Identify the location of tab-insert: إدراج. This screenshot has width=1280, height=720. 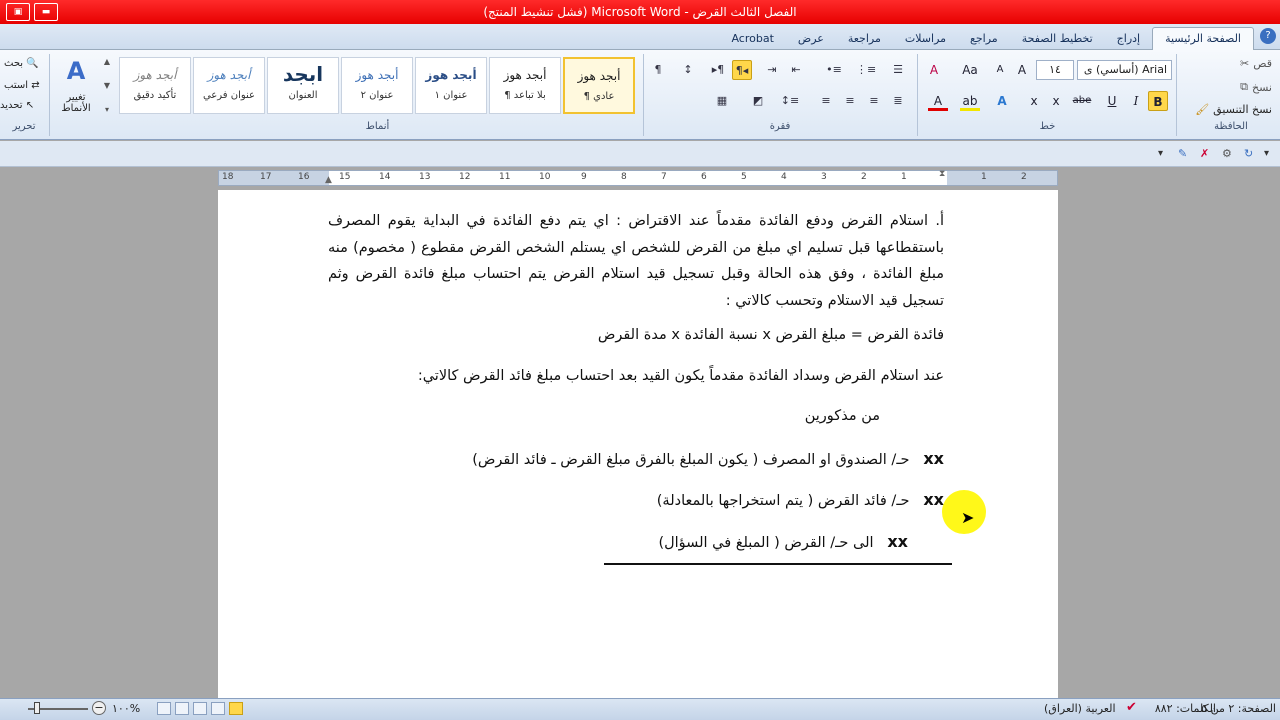
(1128, 39).